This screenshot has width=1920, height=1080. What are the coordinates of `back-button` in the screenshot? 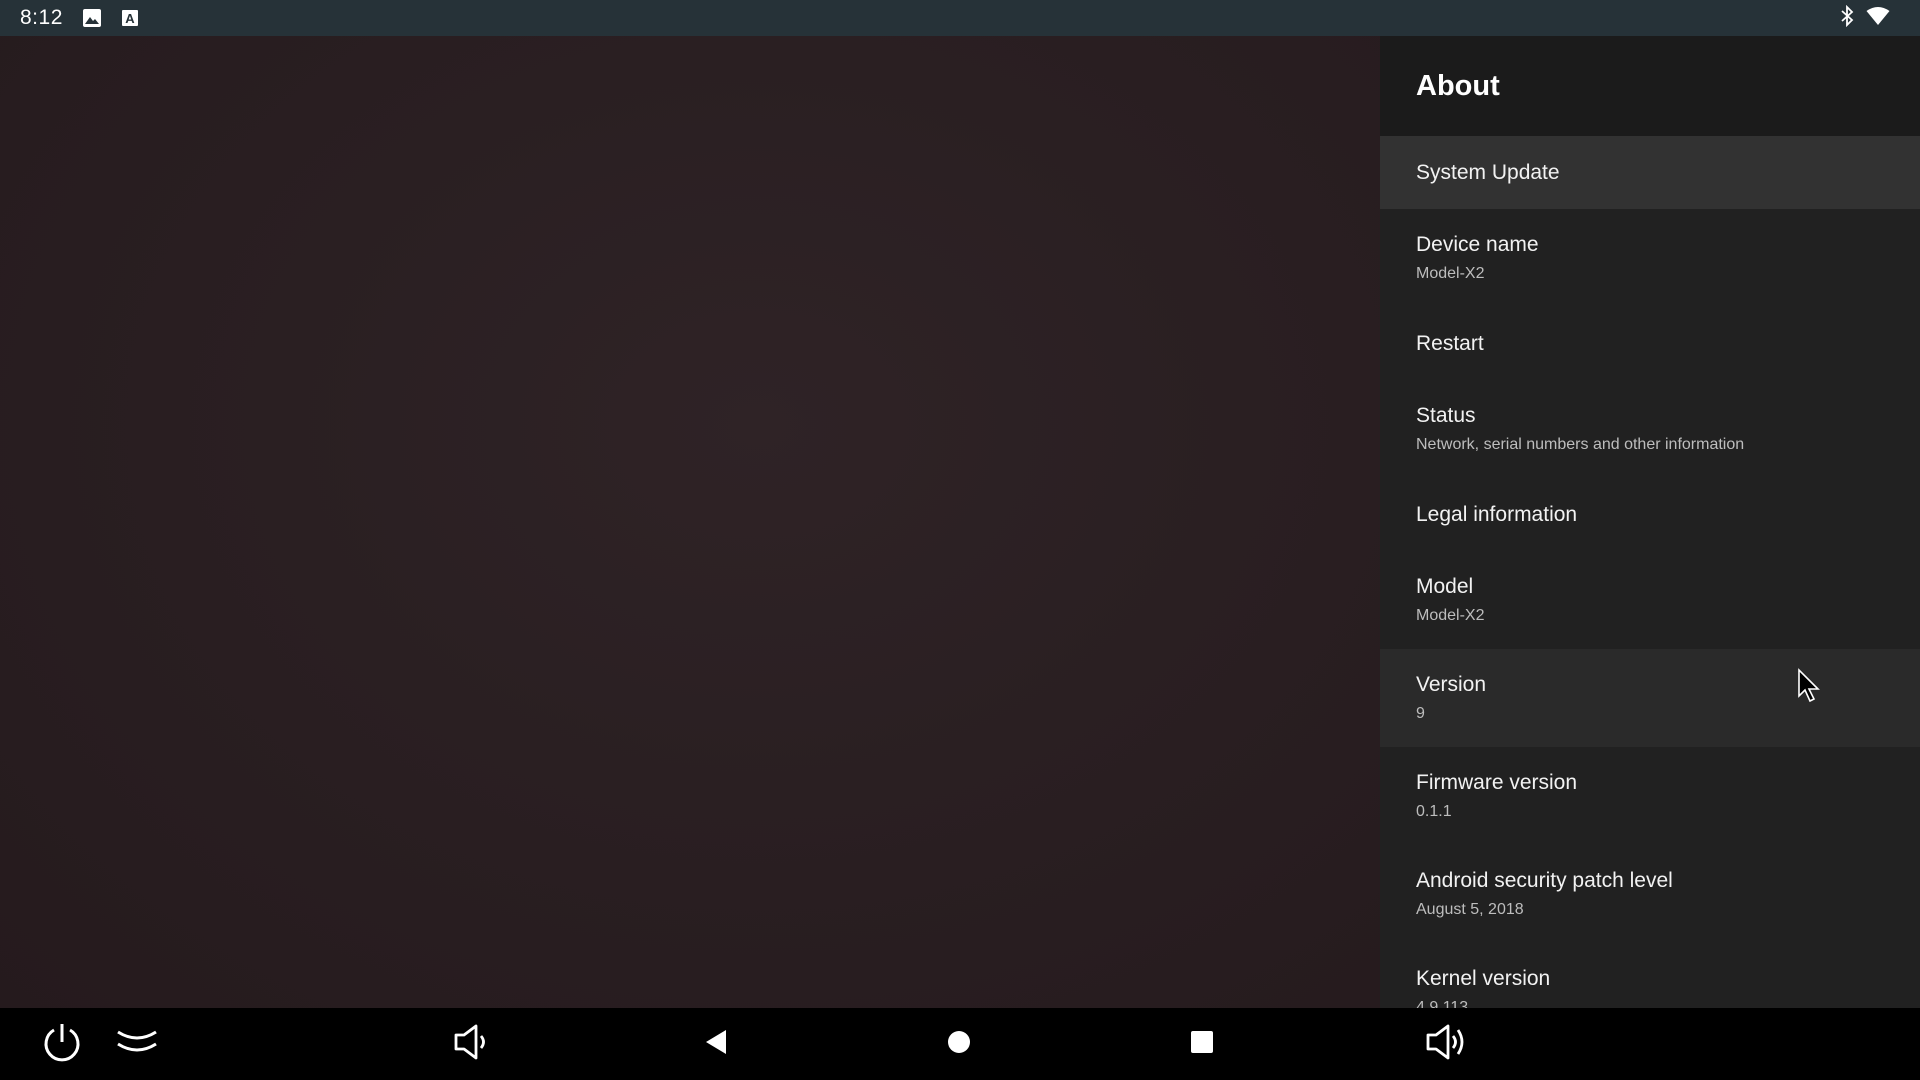 It's located at (716, 1044).